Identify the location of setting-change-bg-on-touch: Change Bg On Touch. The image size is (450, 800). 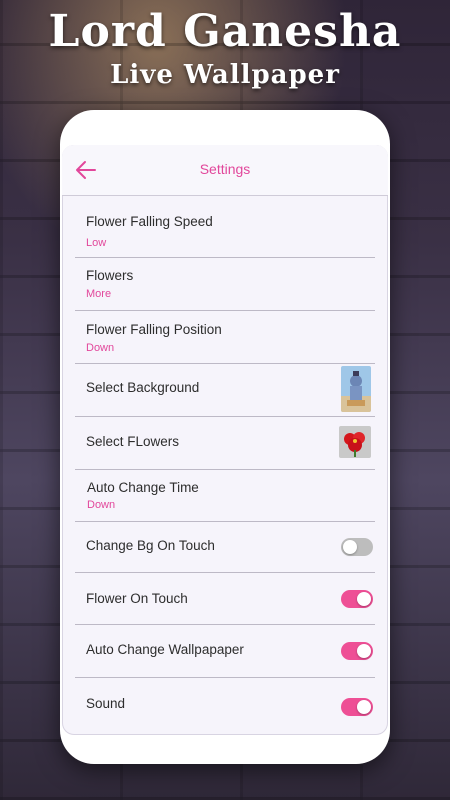
(225, 547).